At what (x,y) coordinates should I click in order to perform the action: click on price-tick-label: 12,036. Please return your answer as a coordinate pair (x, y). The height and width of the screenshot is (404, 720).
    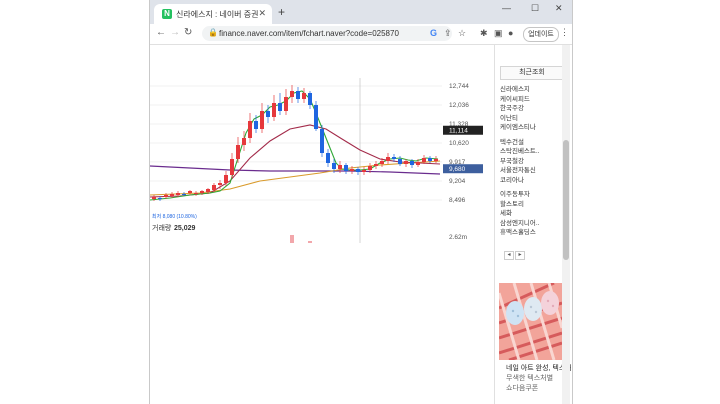
    Looking at the image, I should click on (459, 105).